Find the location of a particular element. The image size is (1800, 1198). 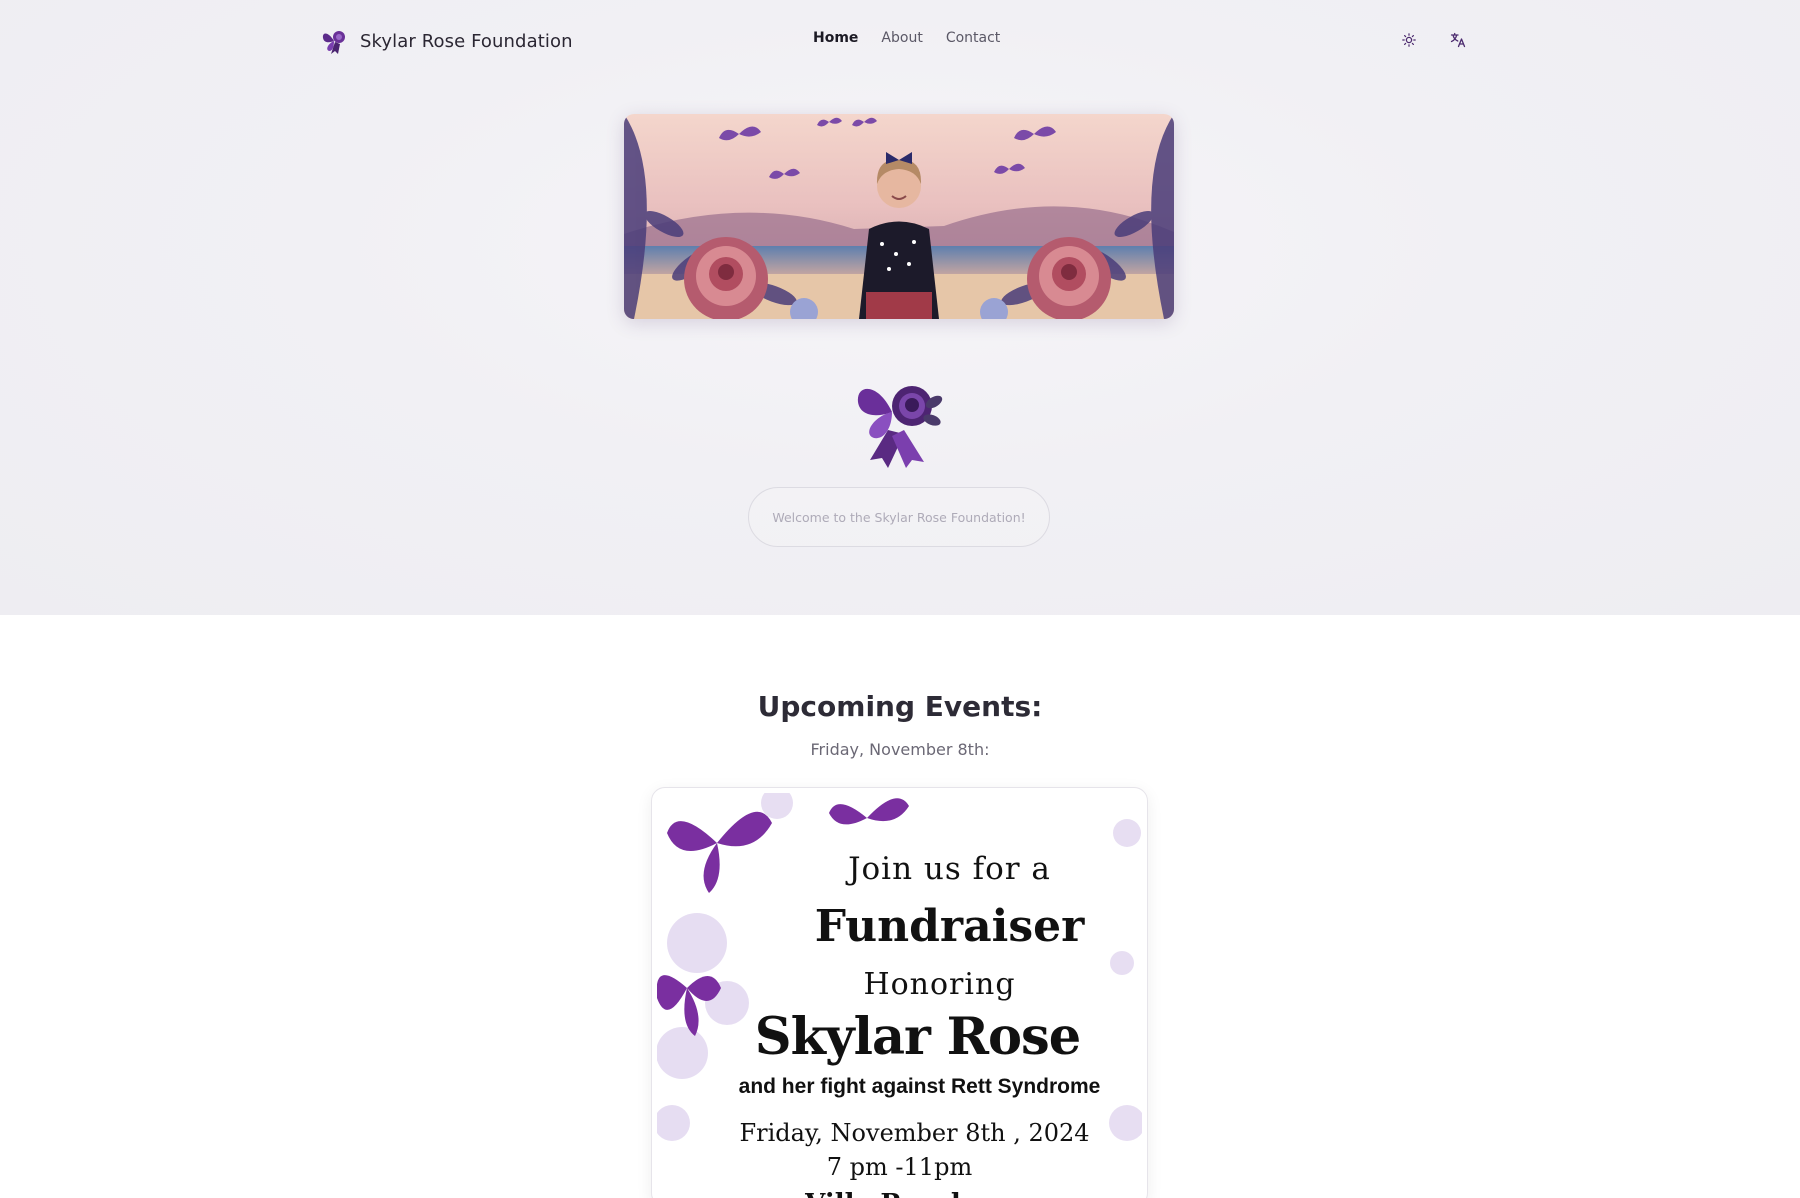

brand-link: Skylar Rose Foundation is located at coordinates (446, 41).